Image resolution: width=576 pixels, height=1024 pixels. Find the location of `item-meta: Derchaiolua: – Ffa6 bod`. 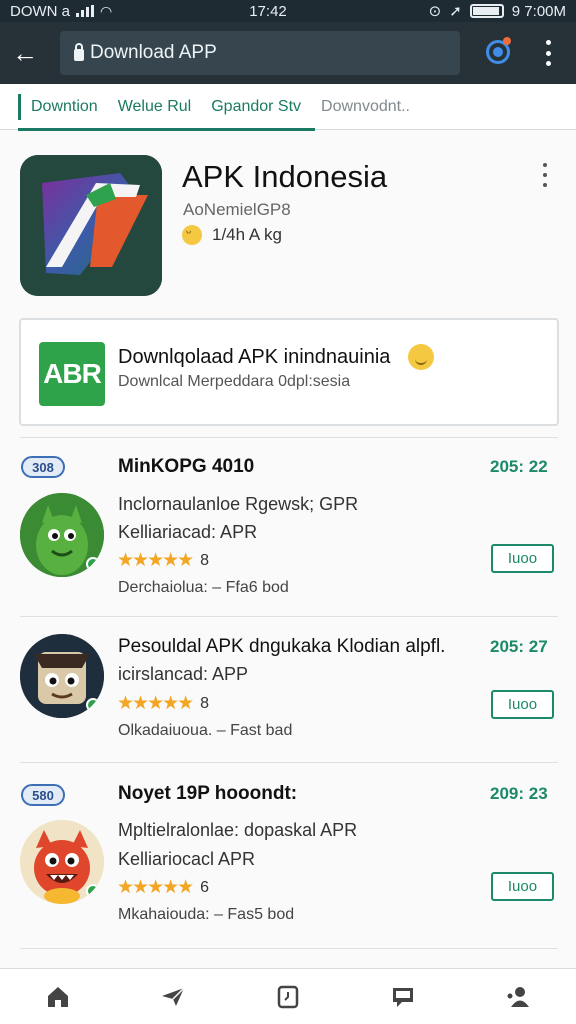

item-meta: Derchaiolua: – Ffa6 bod is located at coordinates (203, 587).